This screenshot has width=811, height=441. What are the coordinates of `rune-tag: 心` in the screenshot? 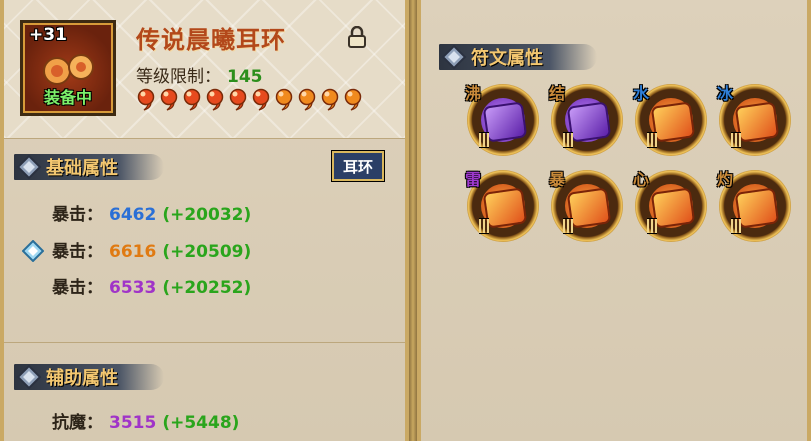 It's located at (641, 179).